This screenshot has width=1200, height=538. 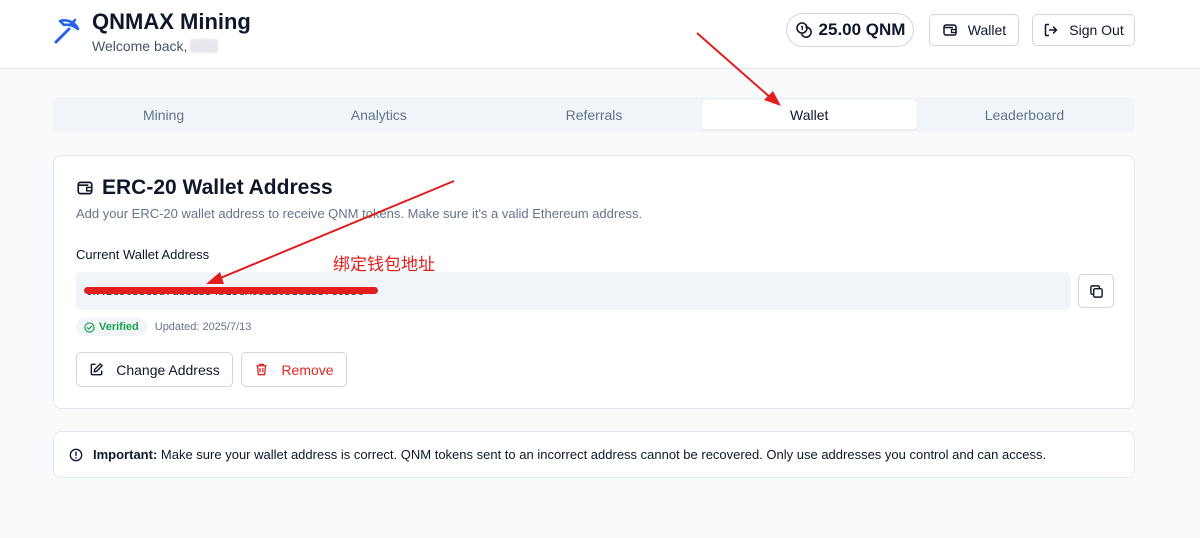 What do you see at coordinates (262, 369) in the screenshot?
I see `trash-icon` at bounding box center [262, 369].